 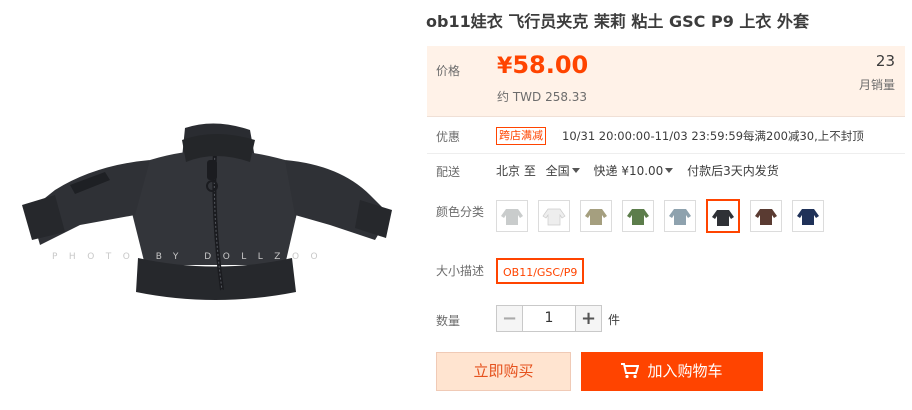 I want to click on promo-badge: 跨店满减, so click(x=521, y=136).